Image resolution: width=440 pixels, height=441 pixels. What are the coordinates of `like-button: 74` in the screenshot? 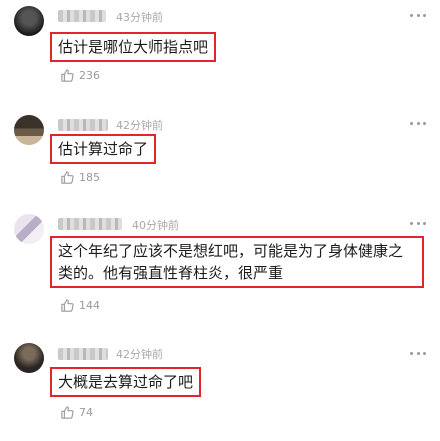 It's located at (76, 412).